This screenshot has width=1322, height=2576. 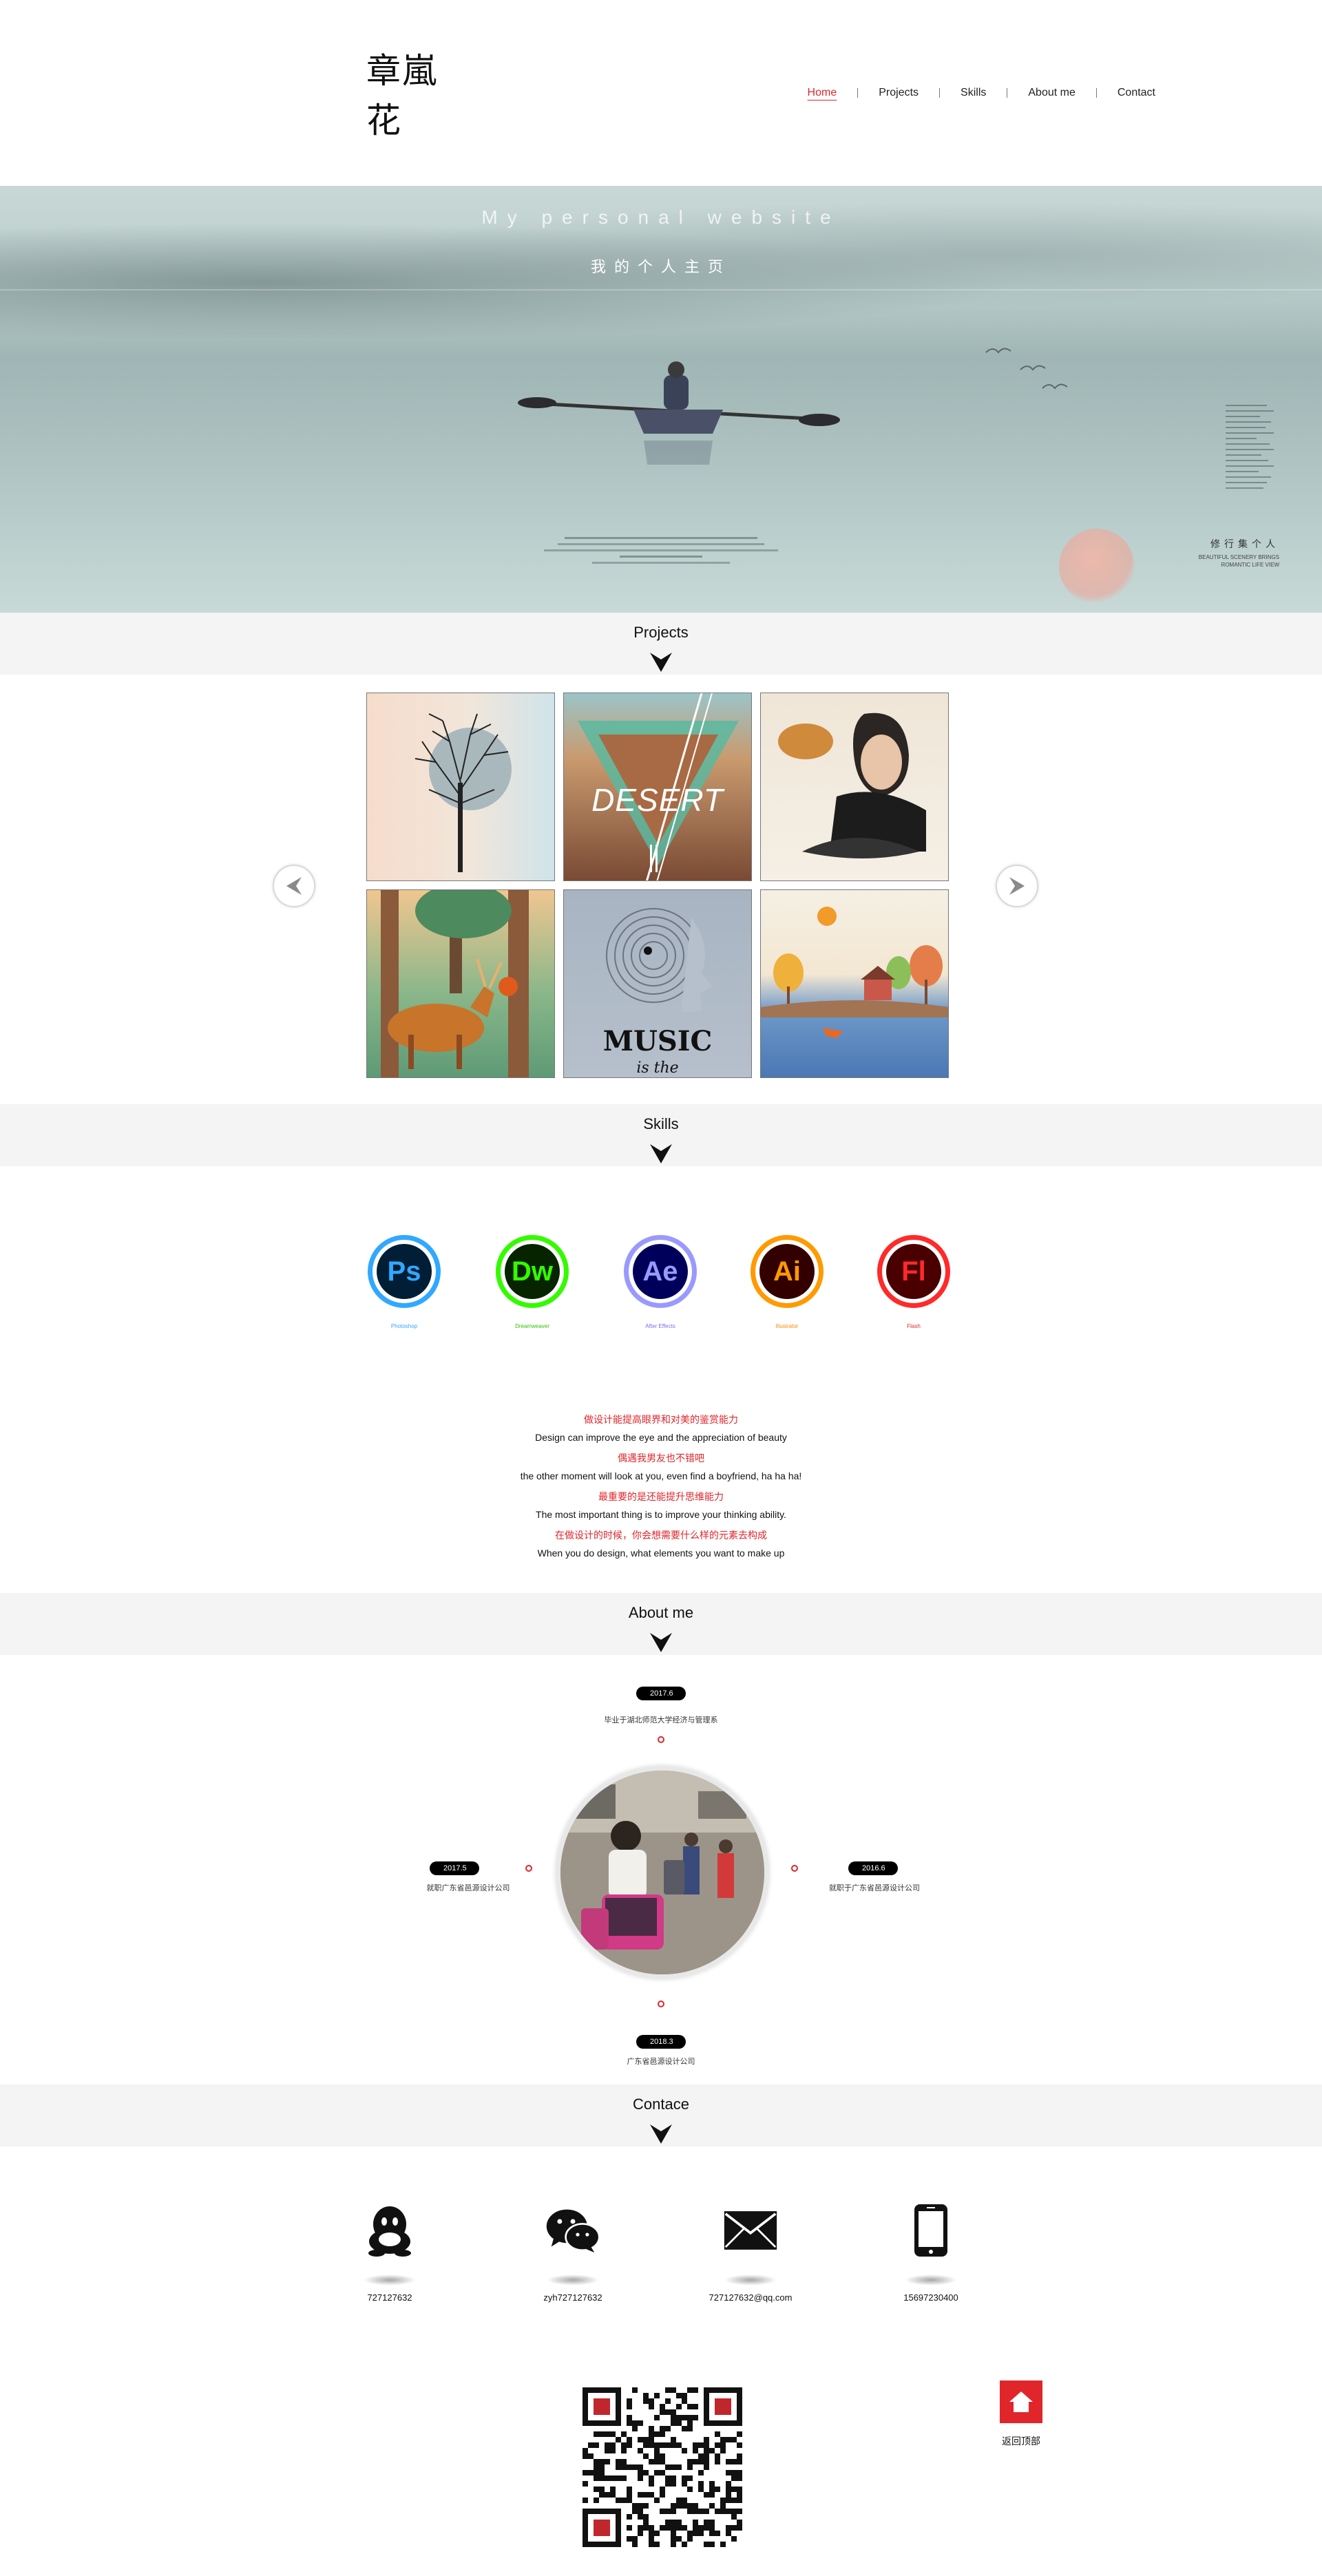 What do you see at coordinates (464, 792) in the screenshot?
I see `tree-artwork` at bounding box center [464, 792].